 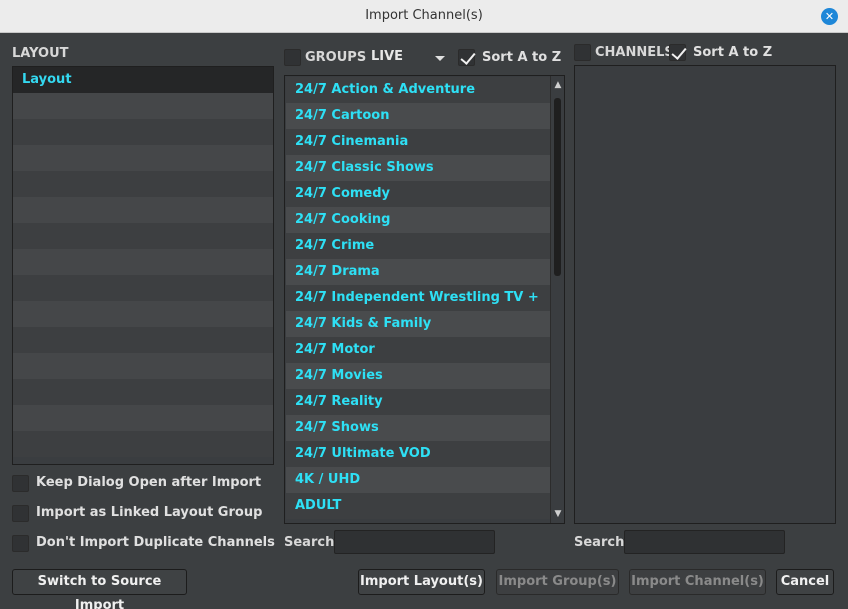 What do you see at coordinates (522, 57) in the screenshot?
I see `groups-sort-label: Sort A to Z` at bounding box center [522, 57].